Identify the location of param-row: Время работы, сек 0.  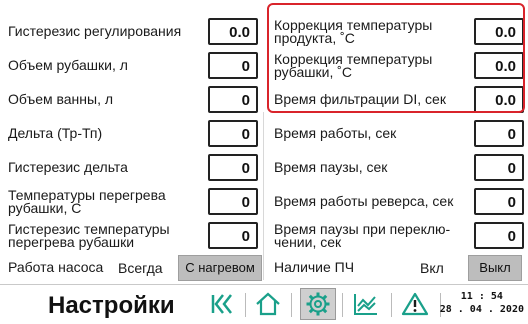
(396, 133).